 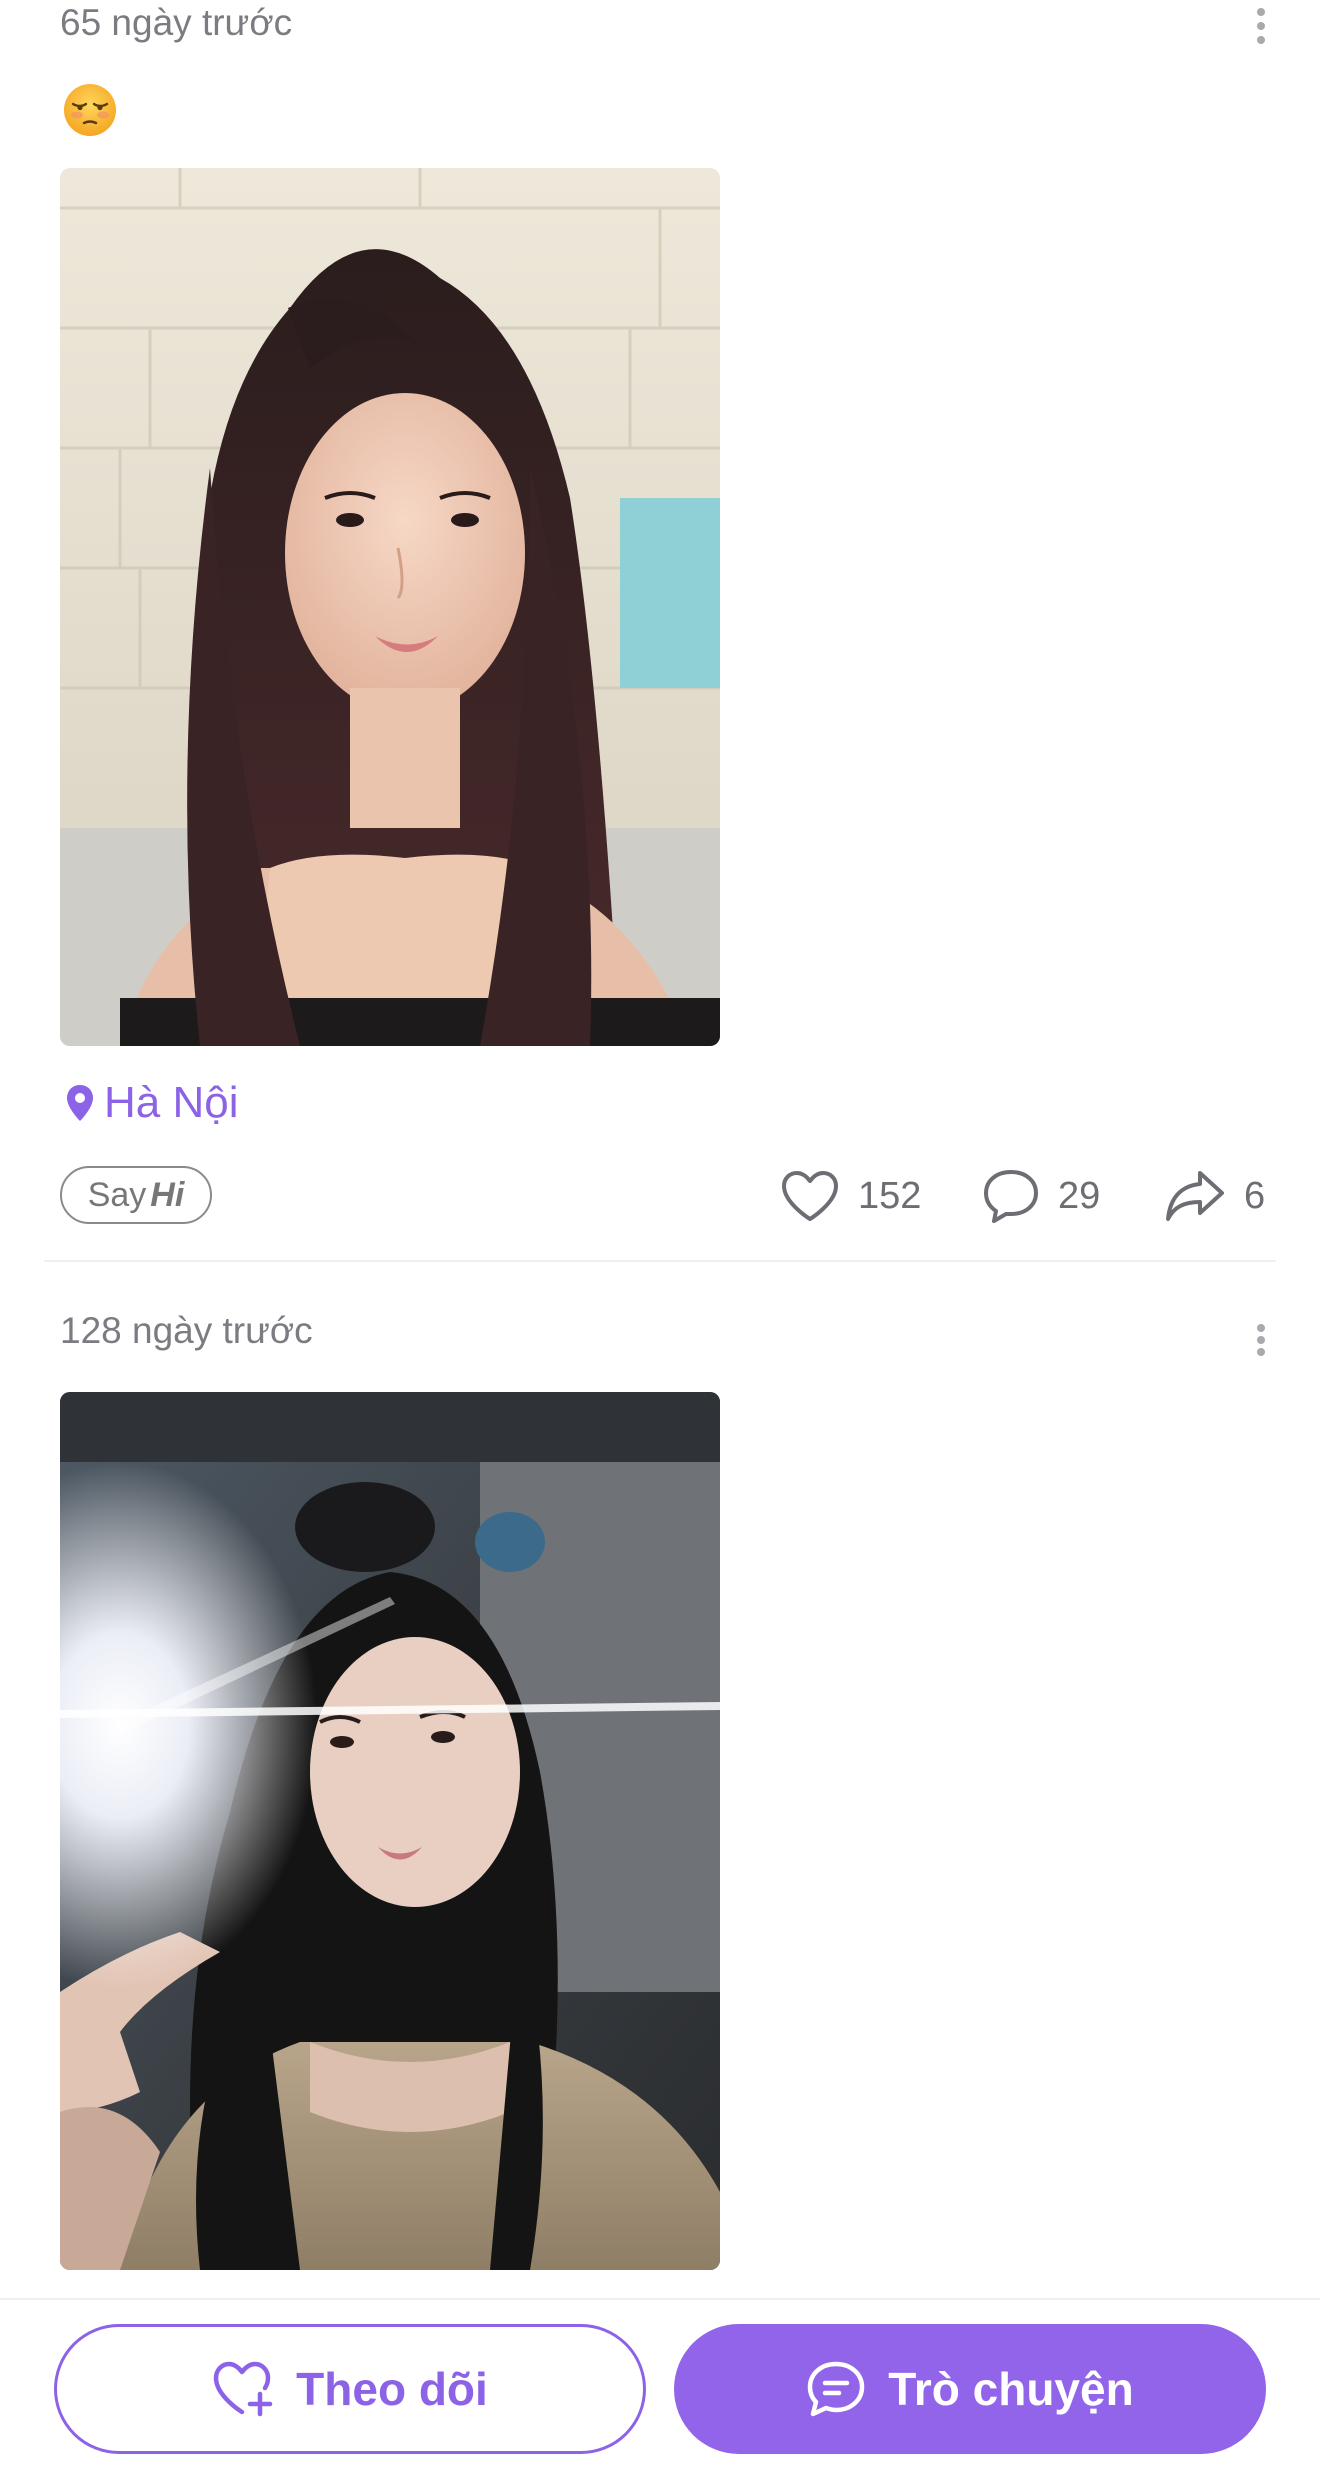 What do you see at coordinates (243, 2389) in the screenshot?
I see `heart-plus-icon` at bounding box center [243, 2389].